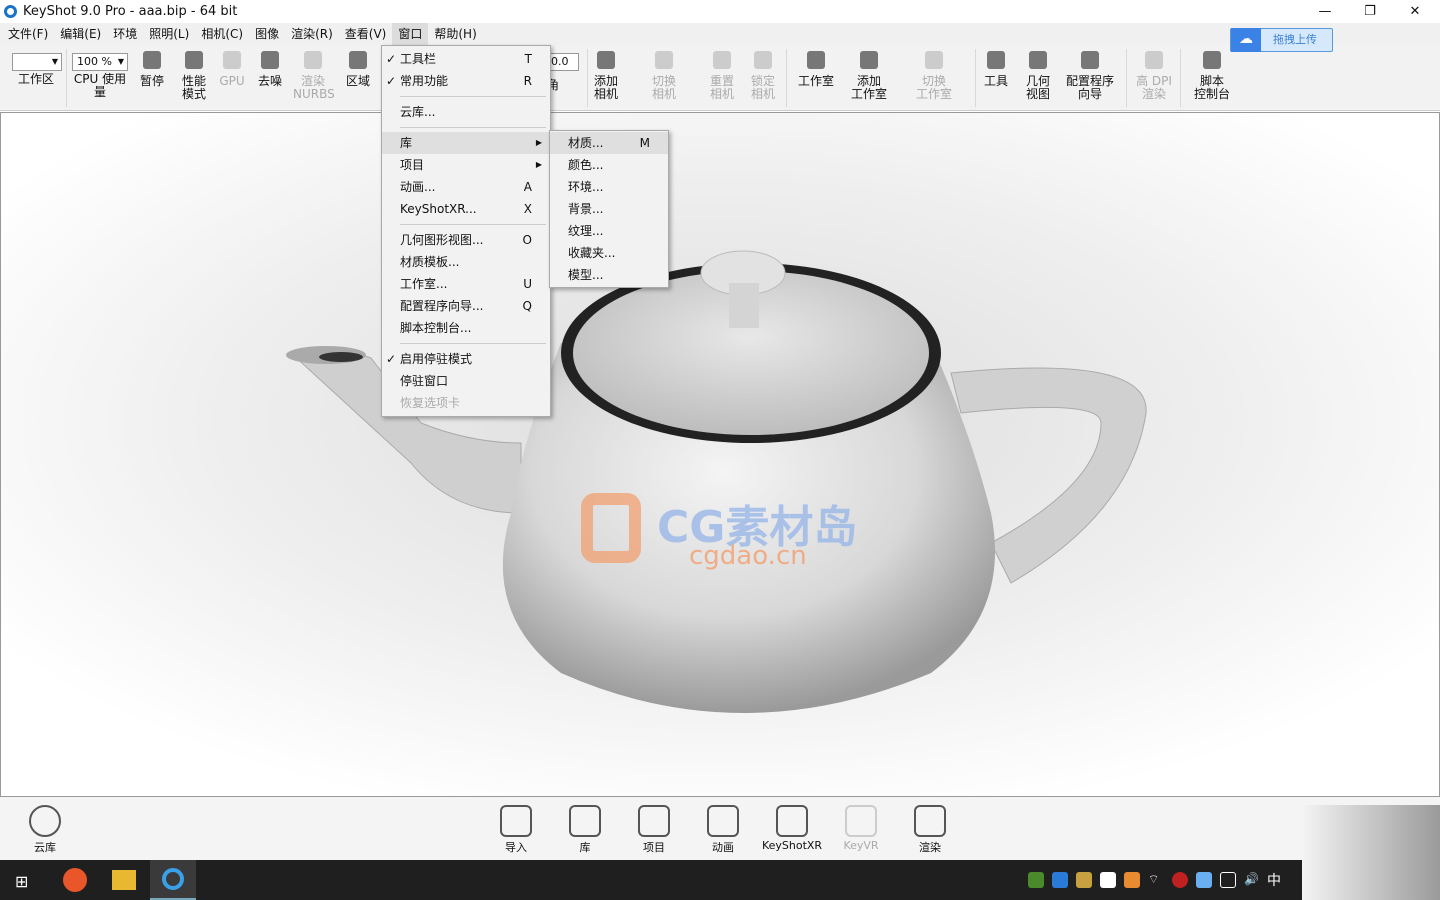 This screenshot has height=900, width=1440. What do you see at coordinates (1275, 879) in the screenshot?
I see `ime-indicator: 中` at bounding box center [1275, 879].